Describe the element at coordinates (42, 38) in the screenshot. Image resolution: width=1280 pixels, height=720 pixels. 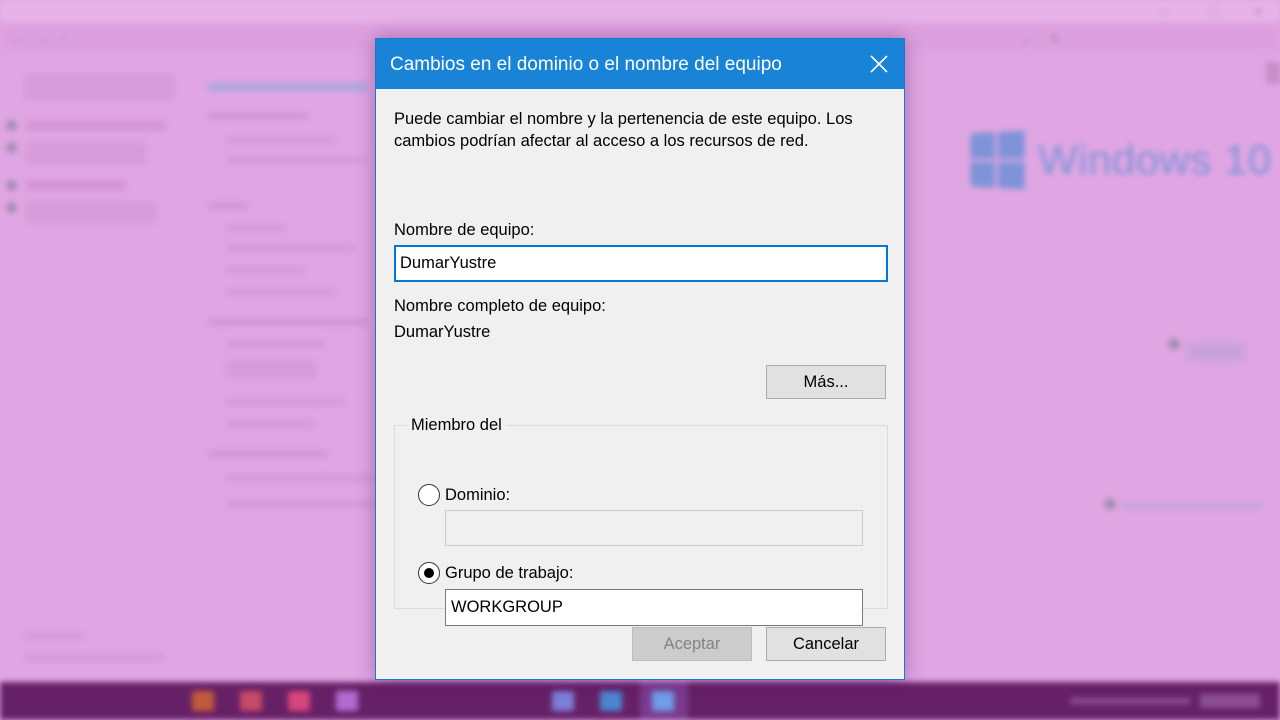
I see `forward-arrow-icon: →` at that location.